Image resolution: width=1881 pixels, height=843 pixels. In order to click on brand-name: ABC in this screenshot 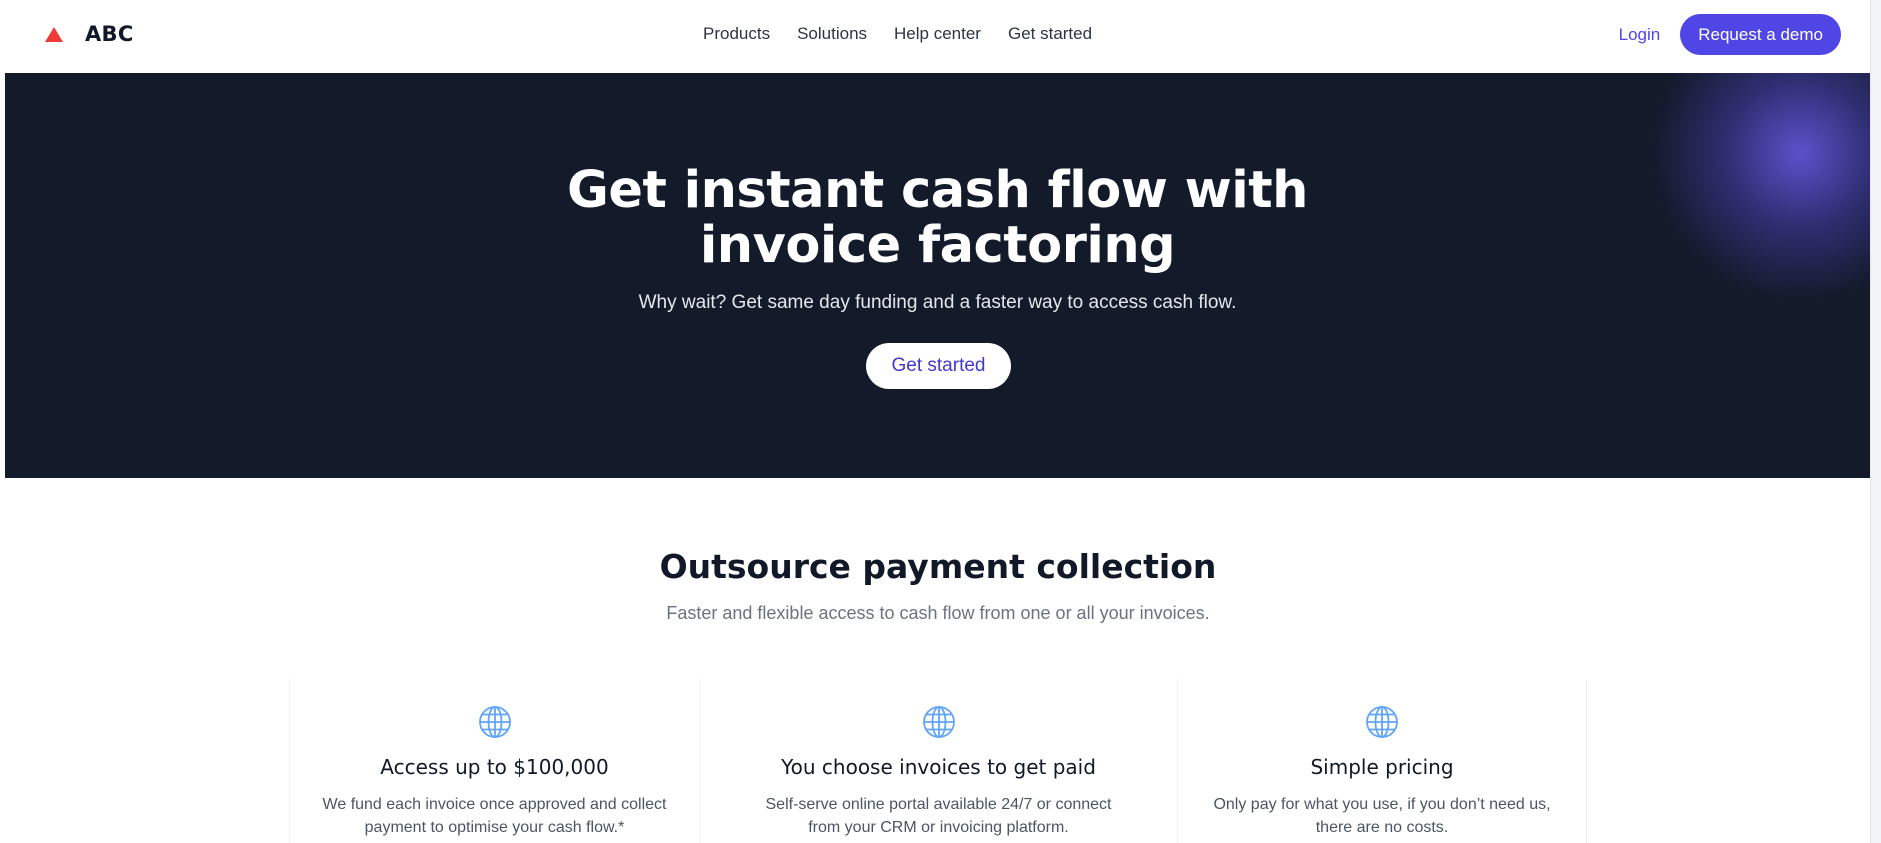, I will do `click(109, 34)`.